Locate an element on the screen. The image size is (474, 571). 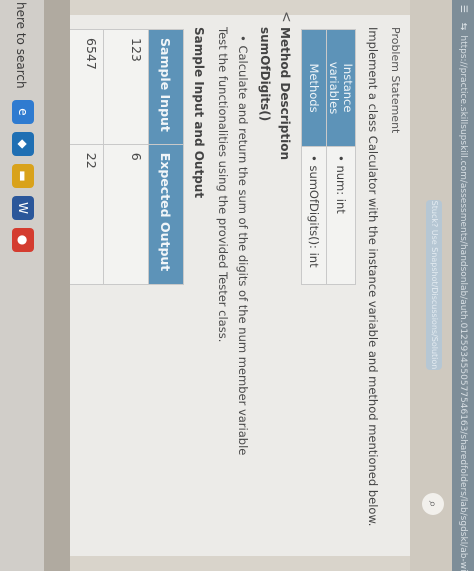
table-row: Instance variables • num: int is located at coordinates (341, 157).